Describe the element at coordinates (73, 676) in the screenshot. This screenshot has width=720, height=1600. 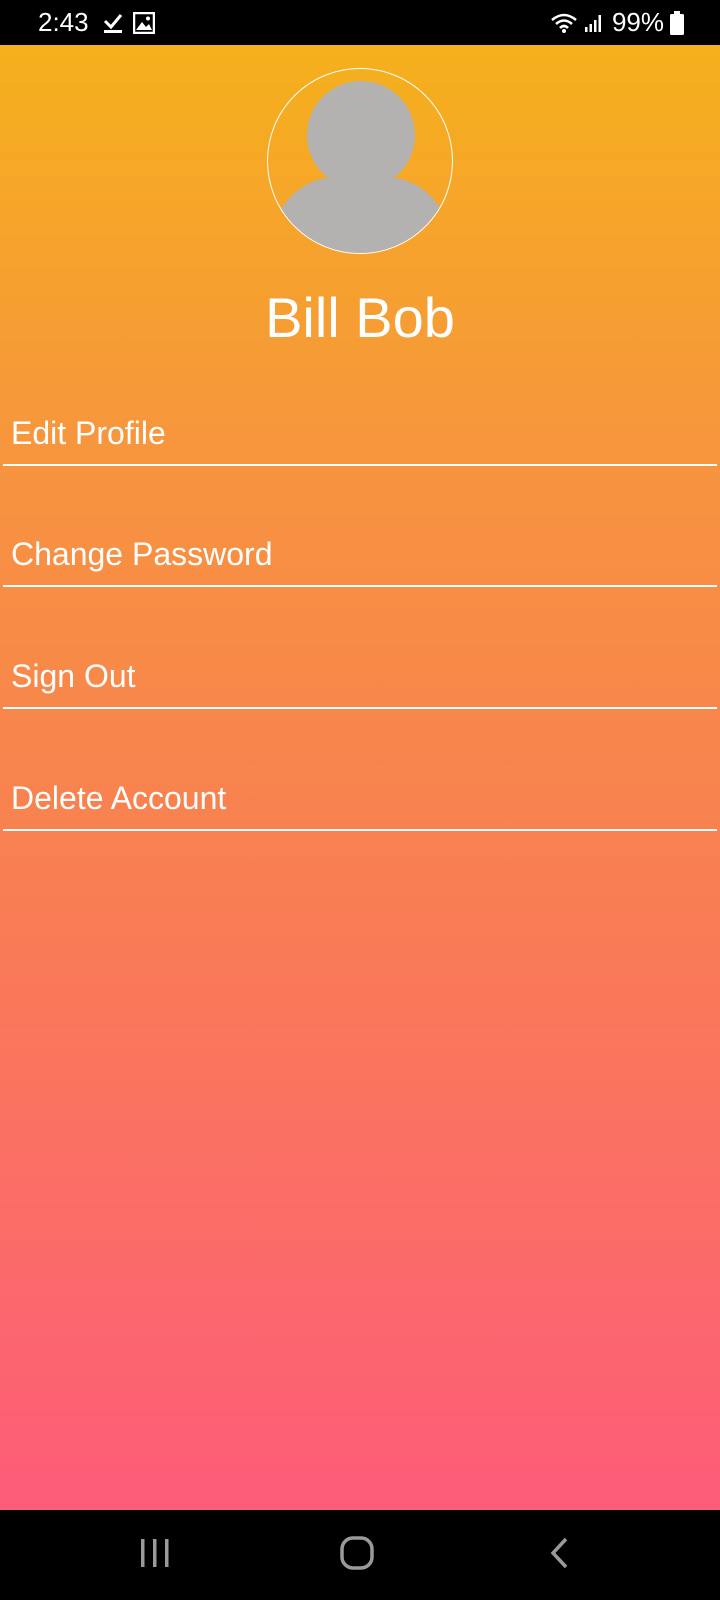
I see `menu-item-label: Sign Out` at that location.